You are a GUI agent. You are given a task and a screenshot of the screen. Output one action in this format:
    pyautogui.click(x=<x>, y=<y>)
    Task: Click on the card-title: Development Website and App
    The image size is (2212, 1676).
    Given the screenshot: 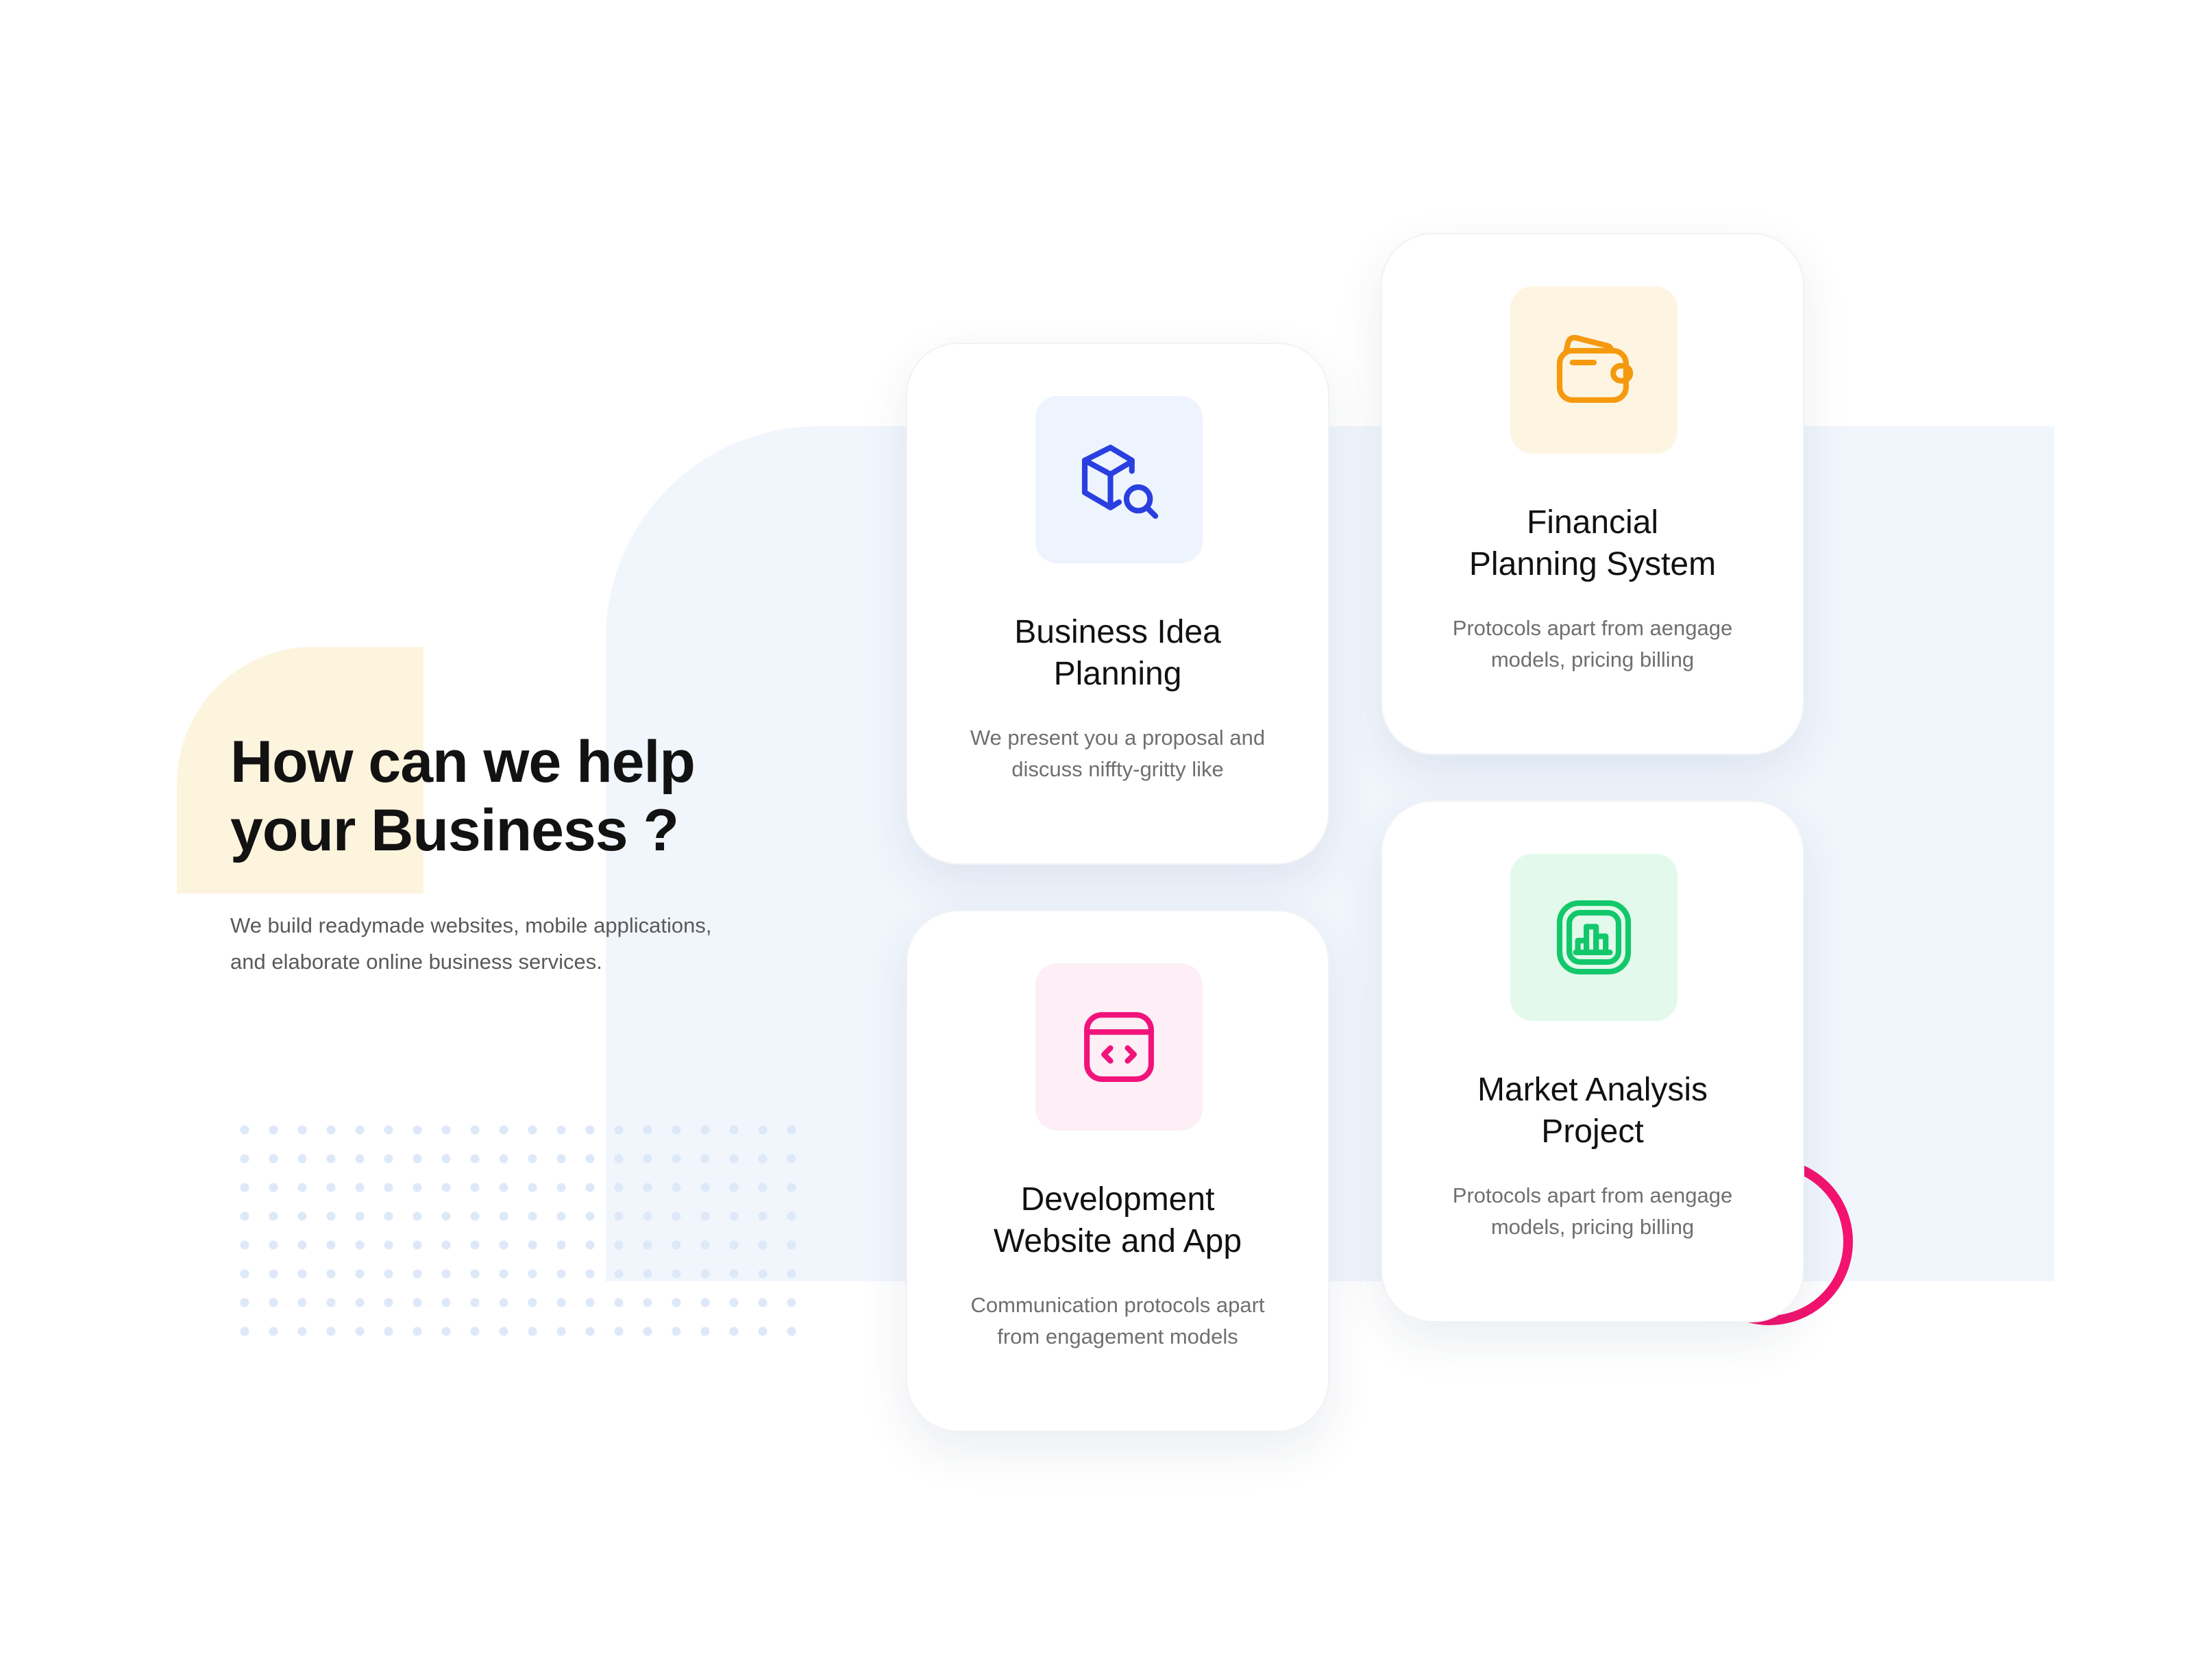 What is the action you would take?
    pyautogui.click(x=1118, y=1220)
    